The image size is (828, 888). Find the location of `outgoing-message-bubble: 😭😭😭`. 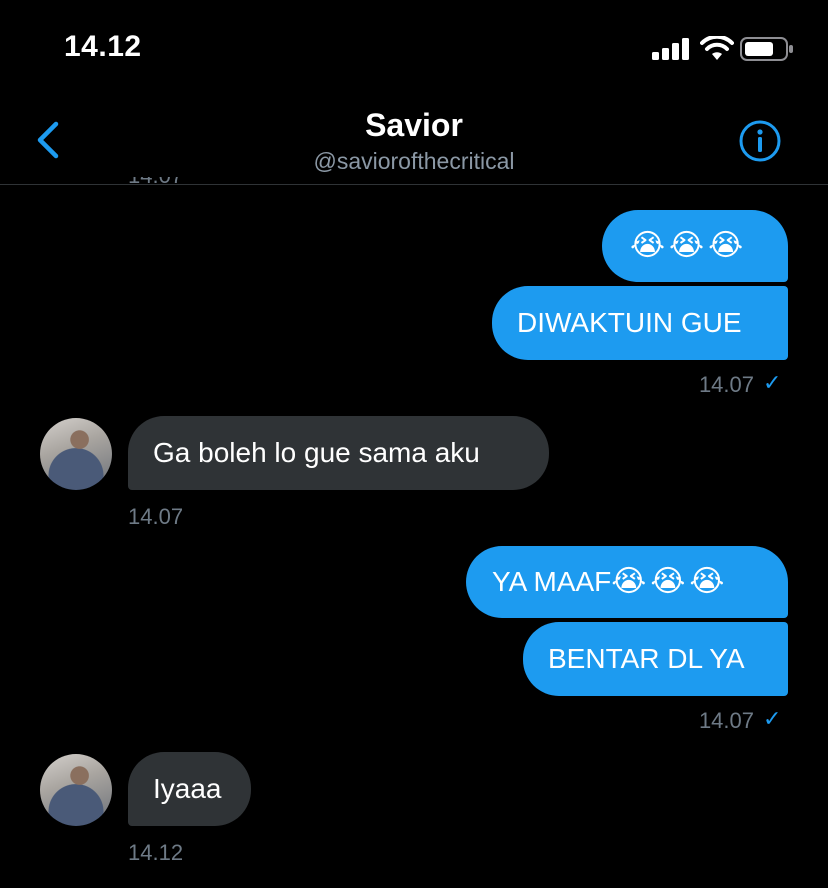

outgoing-message-bubble: 😭😭😭 is located at coordinates (695, 246).